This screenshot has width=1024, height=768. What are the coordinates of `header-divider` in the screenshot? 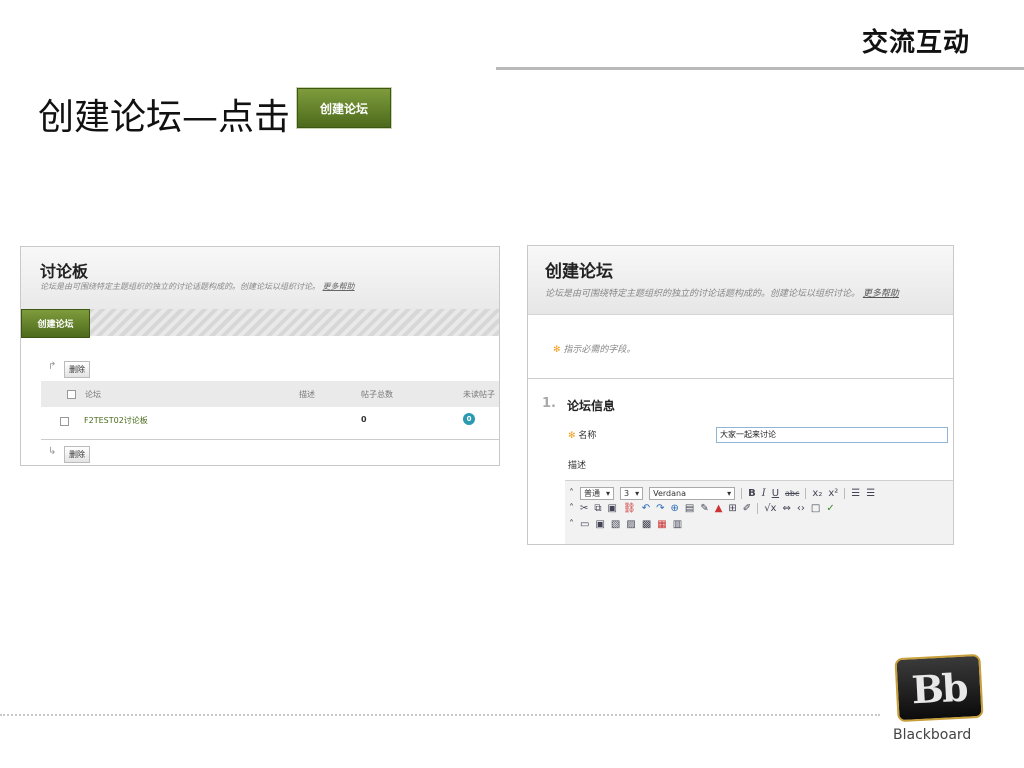 It's located at (760, 68).